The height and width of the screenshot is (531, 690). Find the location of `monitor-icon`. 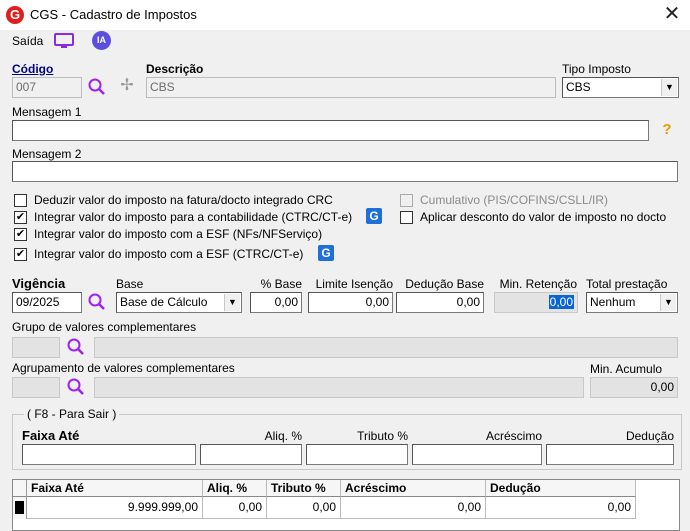

monitor-icon is located at coordinates (64, 41).